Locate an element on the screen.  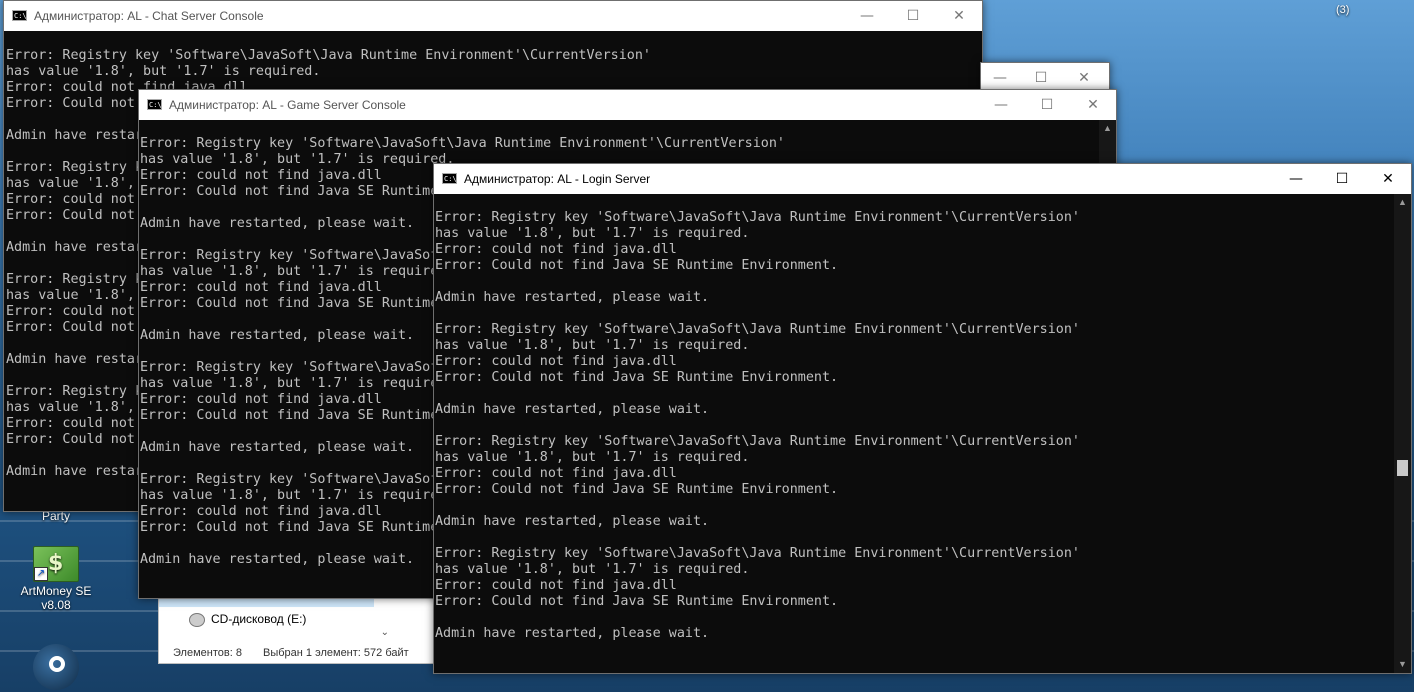
status-item-count: Элементов: 8 is located at coordinates (207, 653).